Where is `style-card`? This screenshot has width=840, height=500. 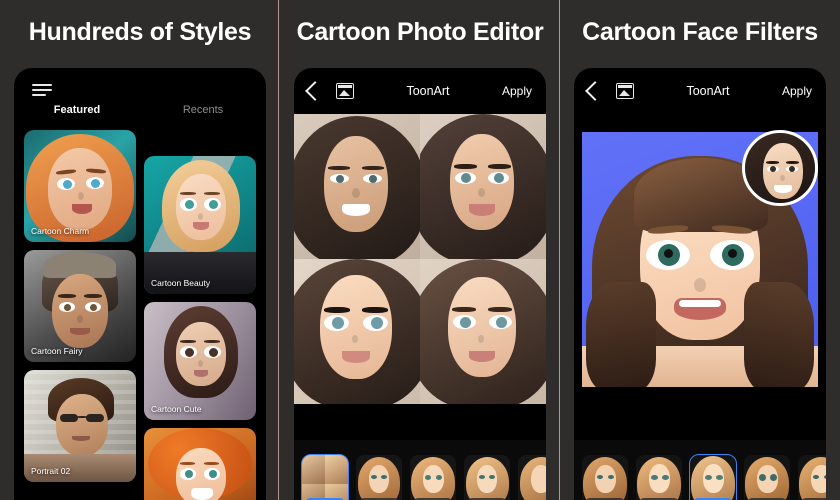
style-card is located at coordinates (200, 464).